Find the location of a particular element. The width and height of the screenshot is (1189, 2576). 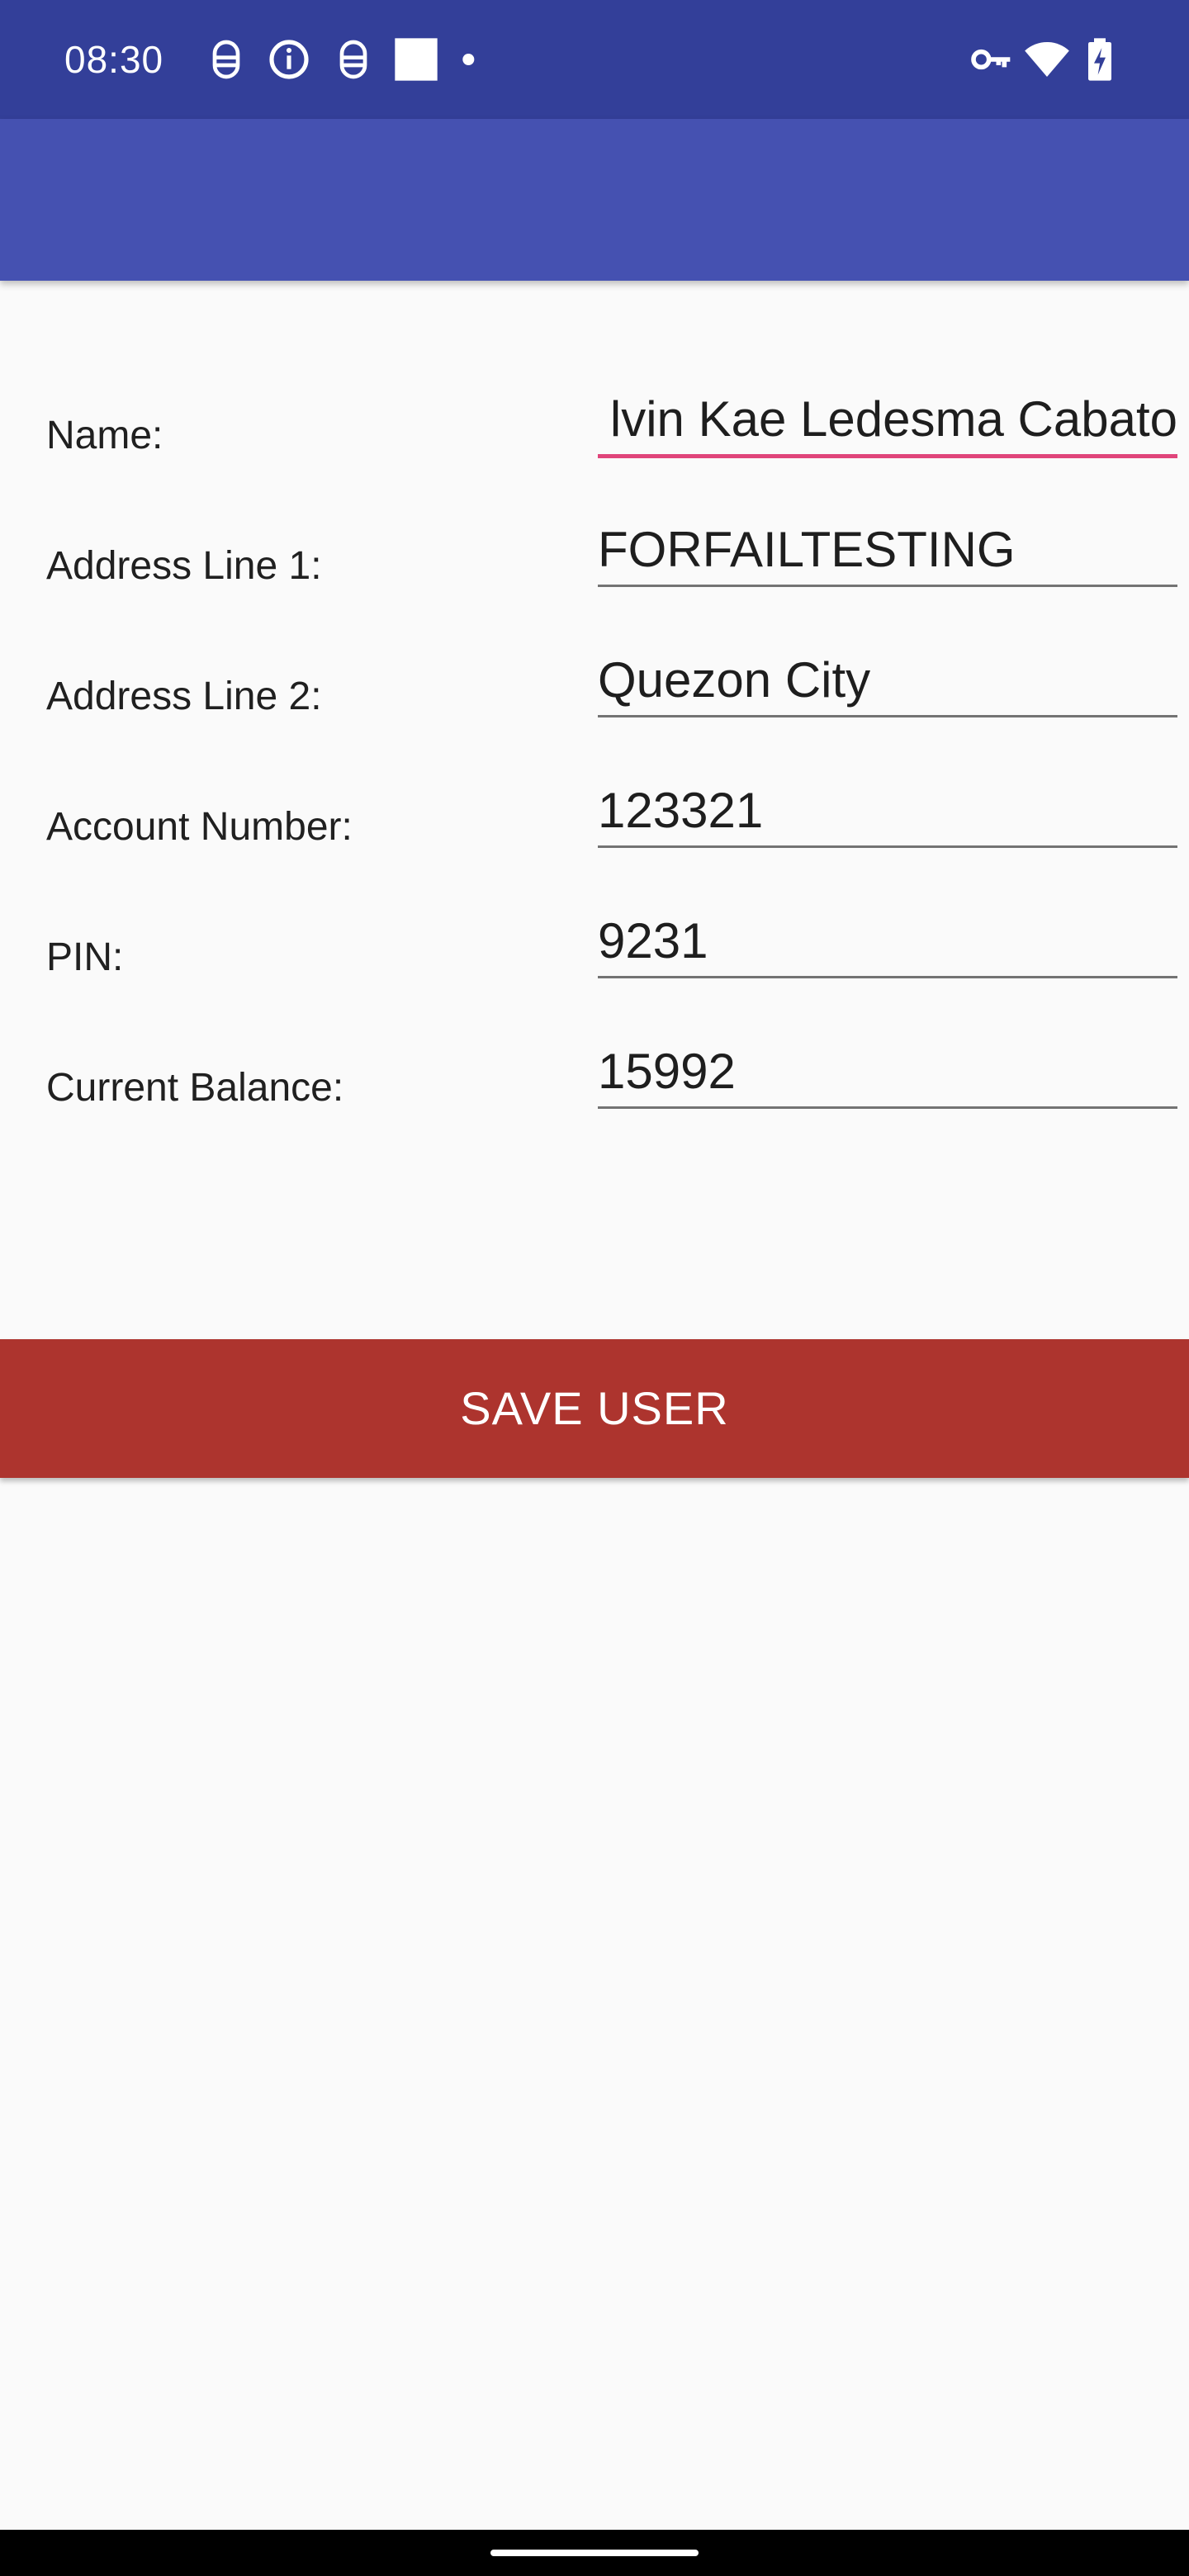

name-value: lvin Kae Ledesma Cabato is located at coordinates (893, 419).